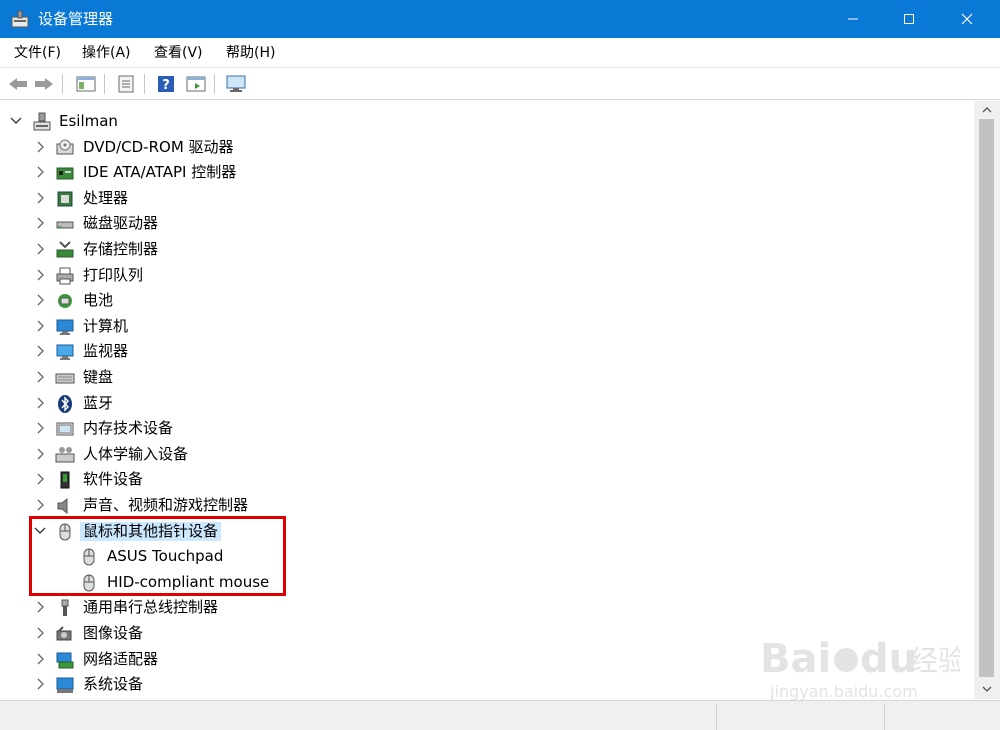 The height and width of the screenshot is (730, 1000). I want to click on tree-item-label: 系统设备, so click(113, 684).